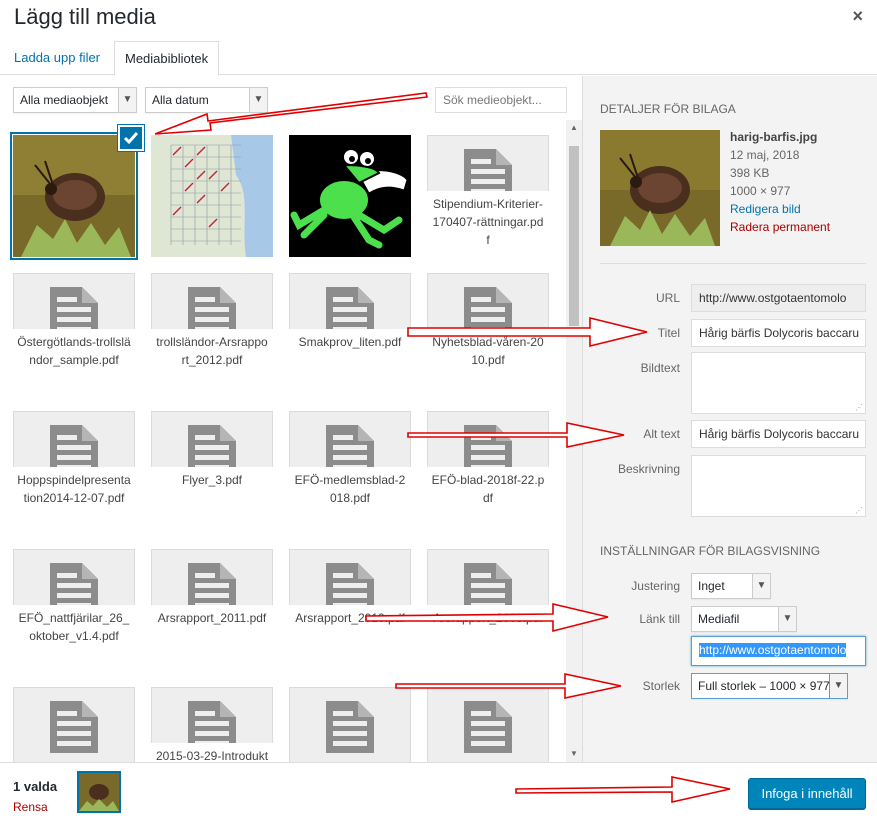 This screenshot has height=821, width=877. What do you see at coordinates (57, 58) in the screenshot?
I see `tab-upload-files: Ladda upp filer` at bounding box center [57, 58].